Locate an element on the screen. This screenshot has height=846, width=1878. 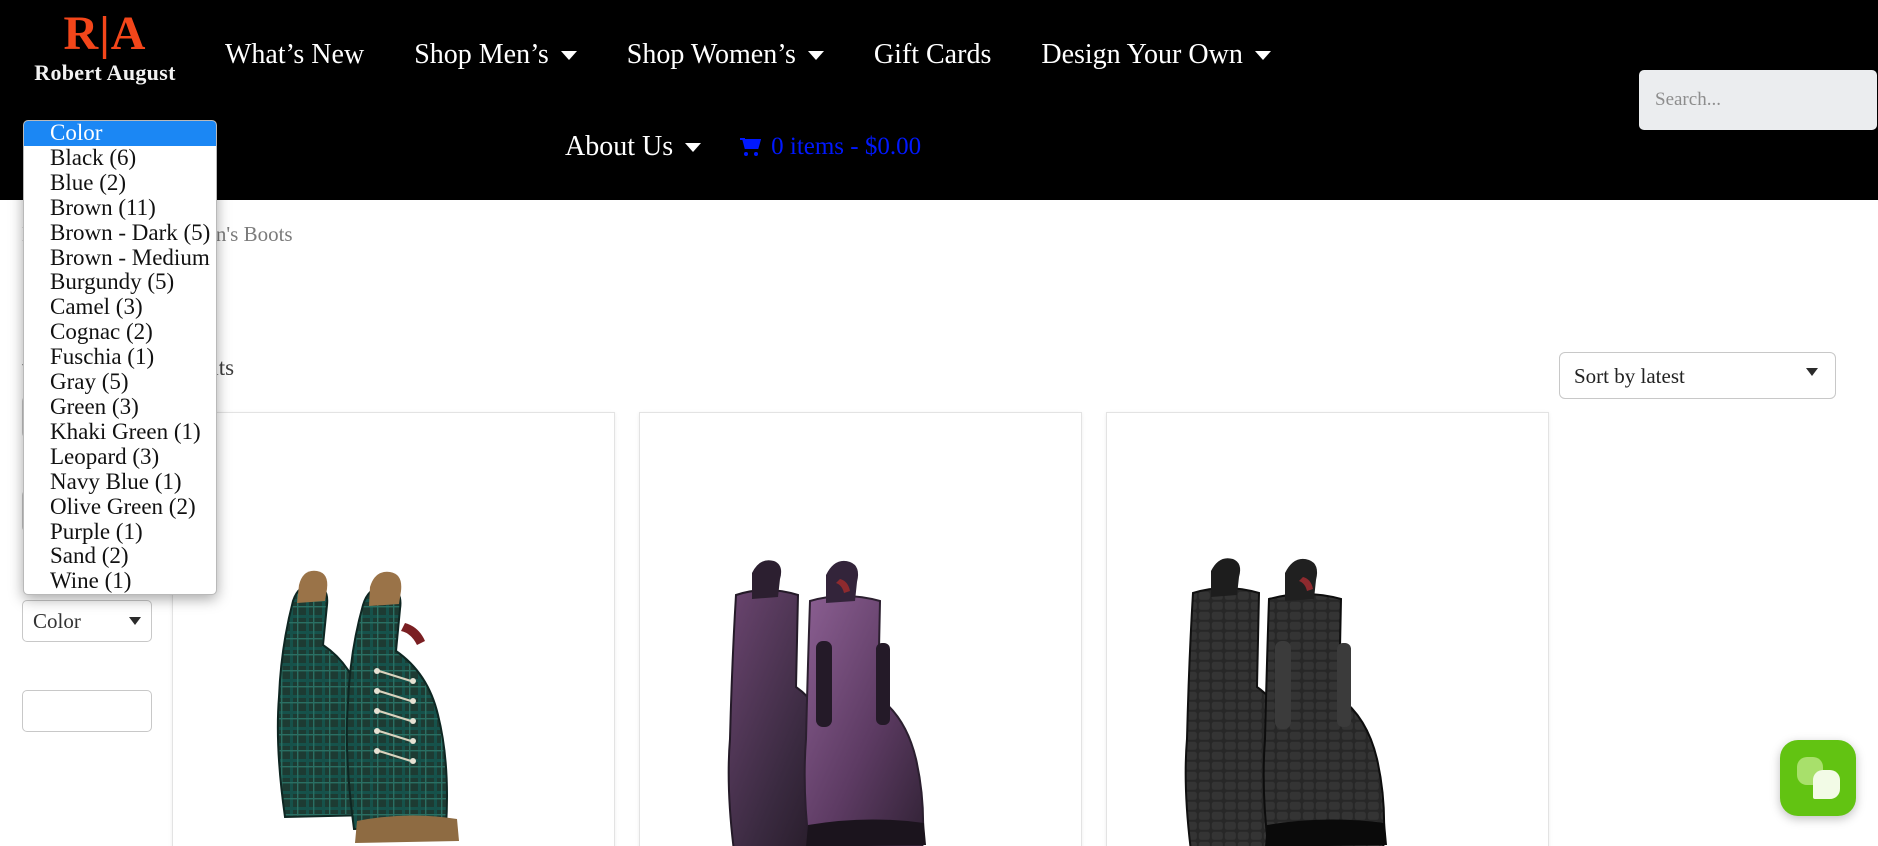
nav-label: Gift Cards is located at coordinates (932, 54).